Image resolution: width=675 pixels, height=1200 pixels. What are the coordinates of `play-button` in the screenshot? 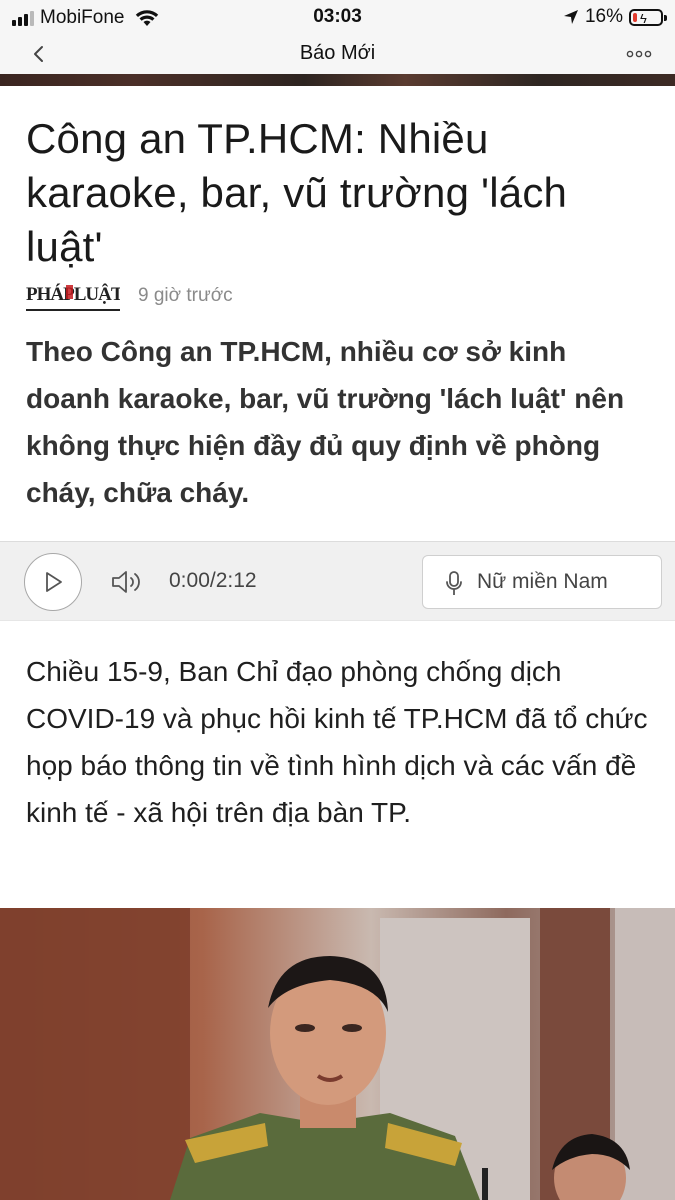 It's located at (53, 582).